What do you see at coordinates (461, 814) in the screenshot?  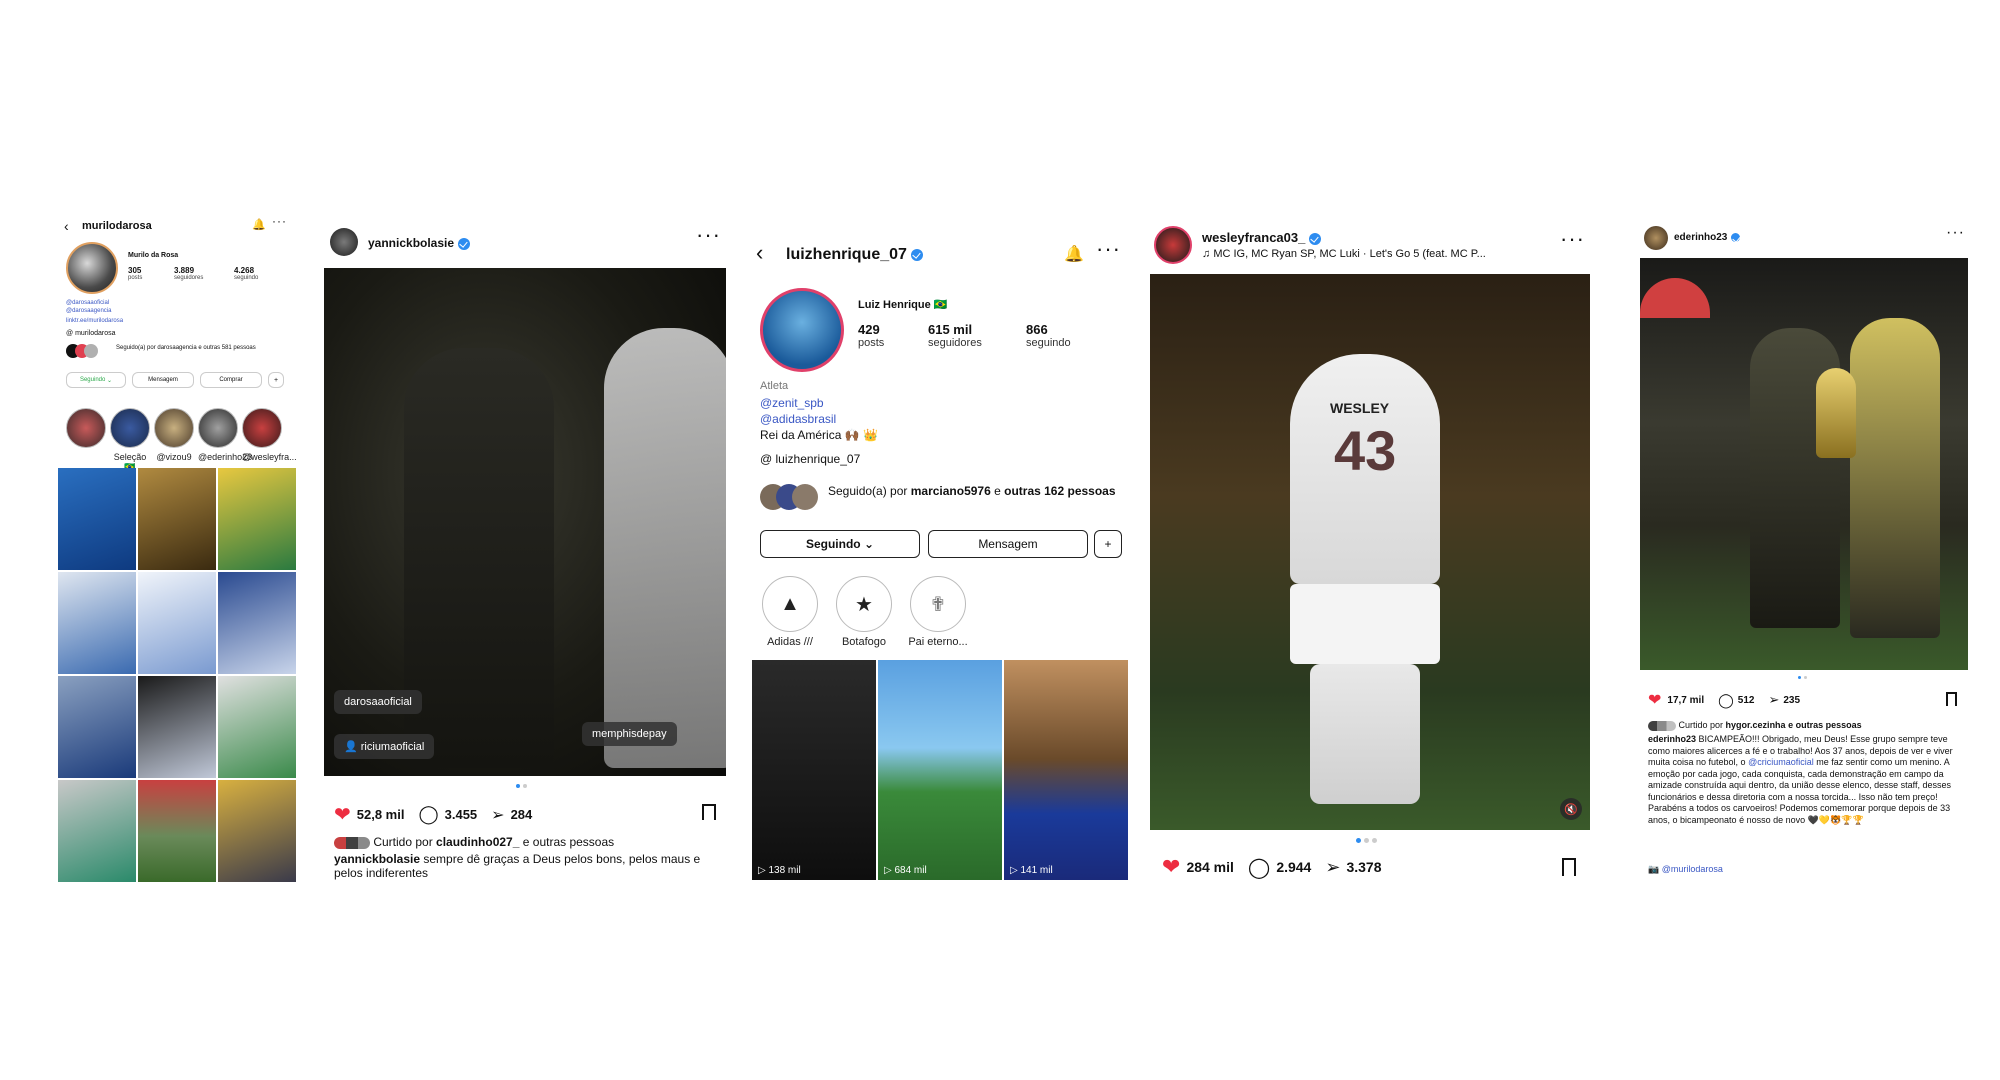 I see `comments-count: 3.455` at bounding box center [461, 814].